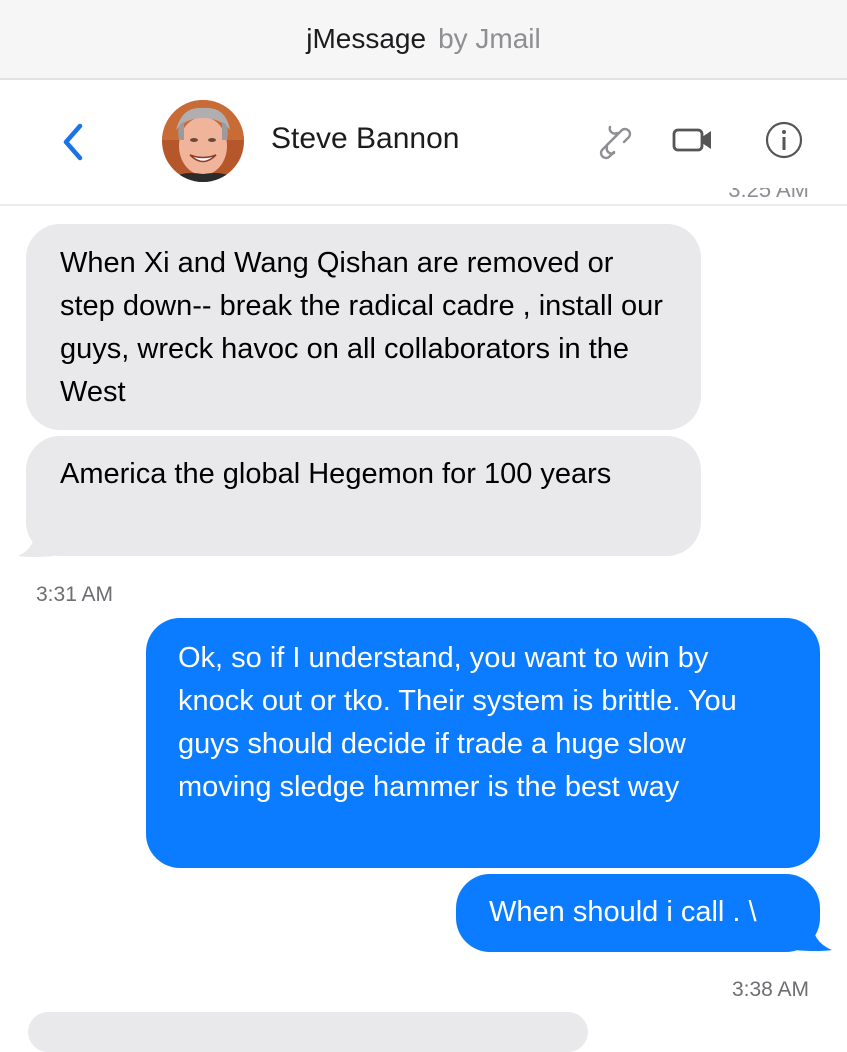  I want to click on timestamp: 3:31 AM, so click(75, 594).